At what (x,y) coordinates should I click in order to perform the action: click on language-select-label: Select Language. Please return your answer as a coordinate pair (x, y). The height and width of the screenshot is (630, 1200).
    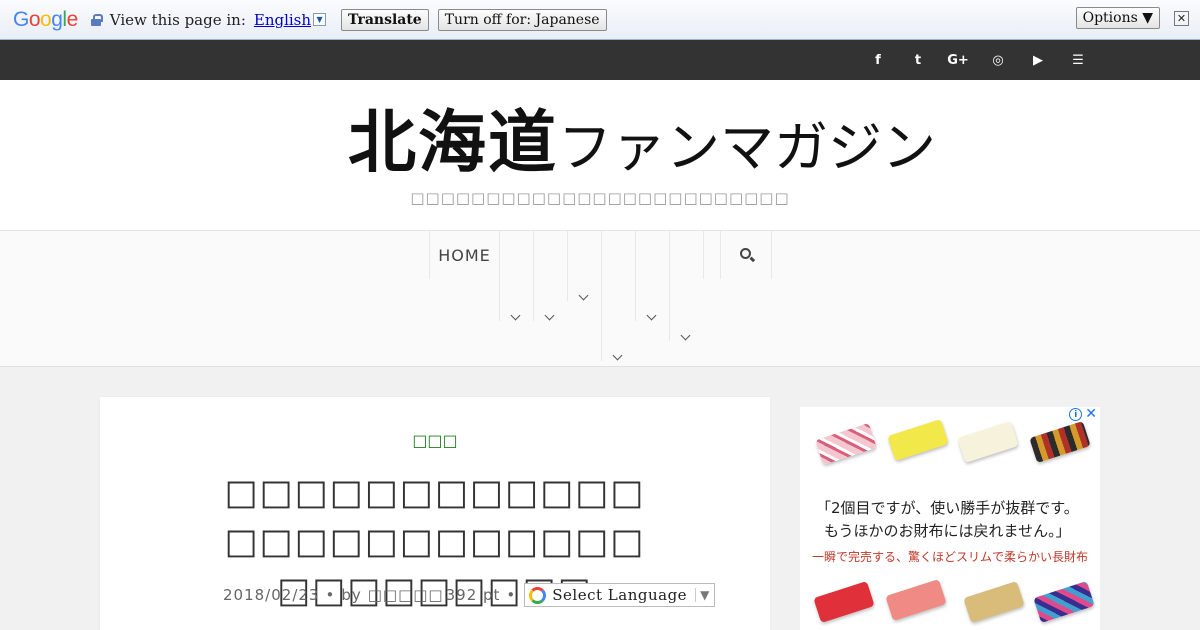
    Looking at the image, I should click on (620, 595).